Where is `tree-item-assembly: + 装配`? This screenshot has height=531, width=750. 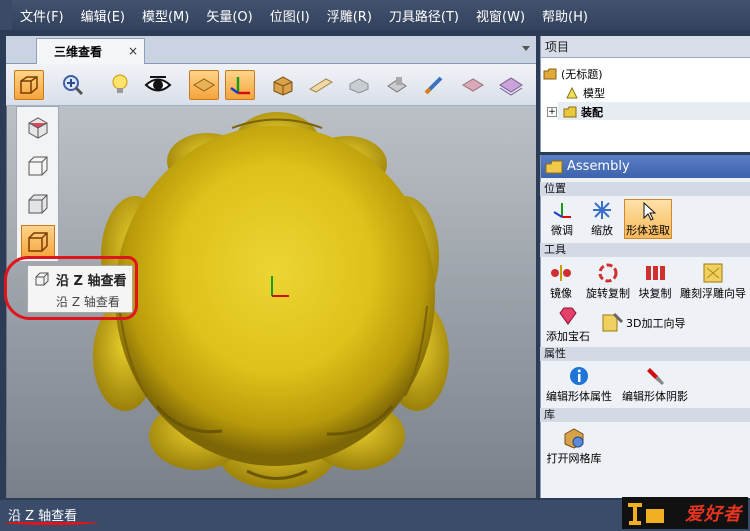 tree-item-assembly: + 装配 is located at coordinates (575, 112).